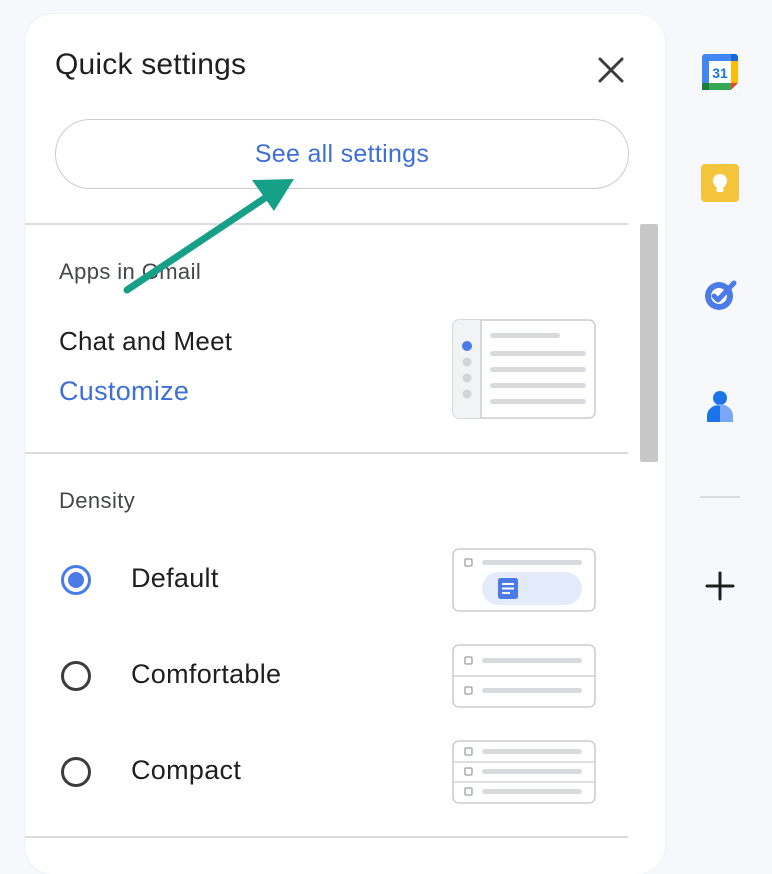 This screenshot has width=772, height=874. I want to click on svg-text: 31, so click(720, 73).